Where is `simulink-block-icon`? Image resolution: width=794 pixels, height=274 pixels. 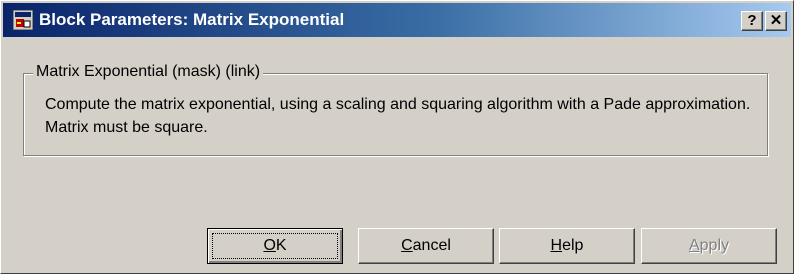
simulink-block-icon is located at coordinates (23, 20).